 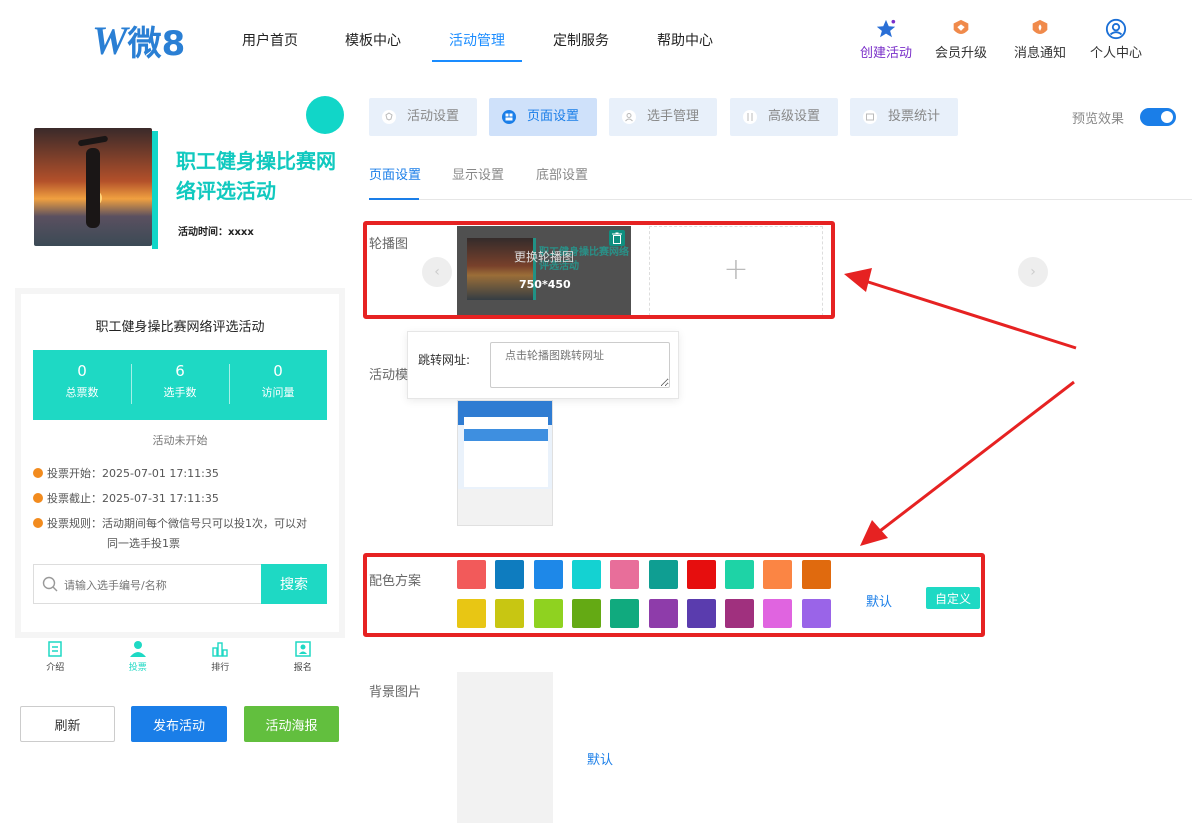 What do you see at coordinates (278, 385) in the screenshot?
I see `stat-visits: 0 访问量` at bounding box center [278, 385].